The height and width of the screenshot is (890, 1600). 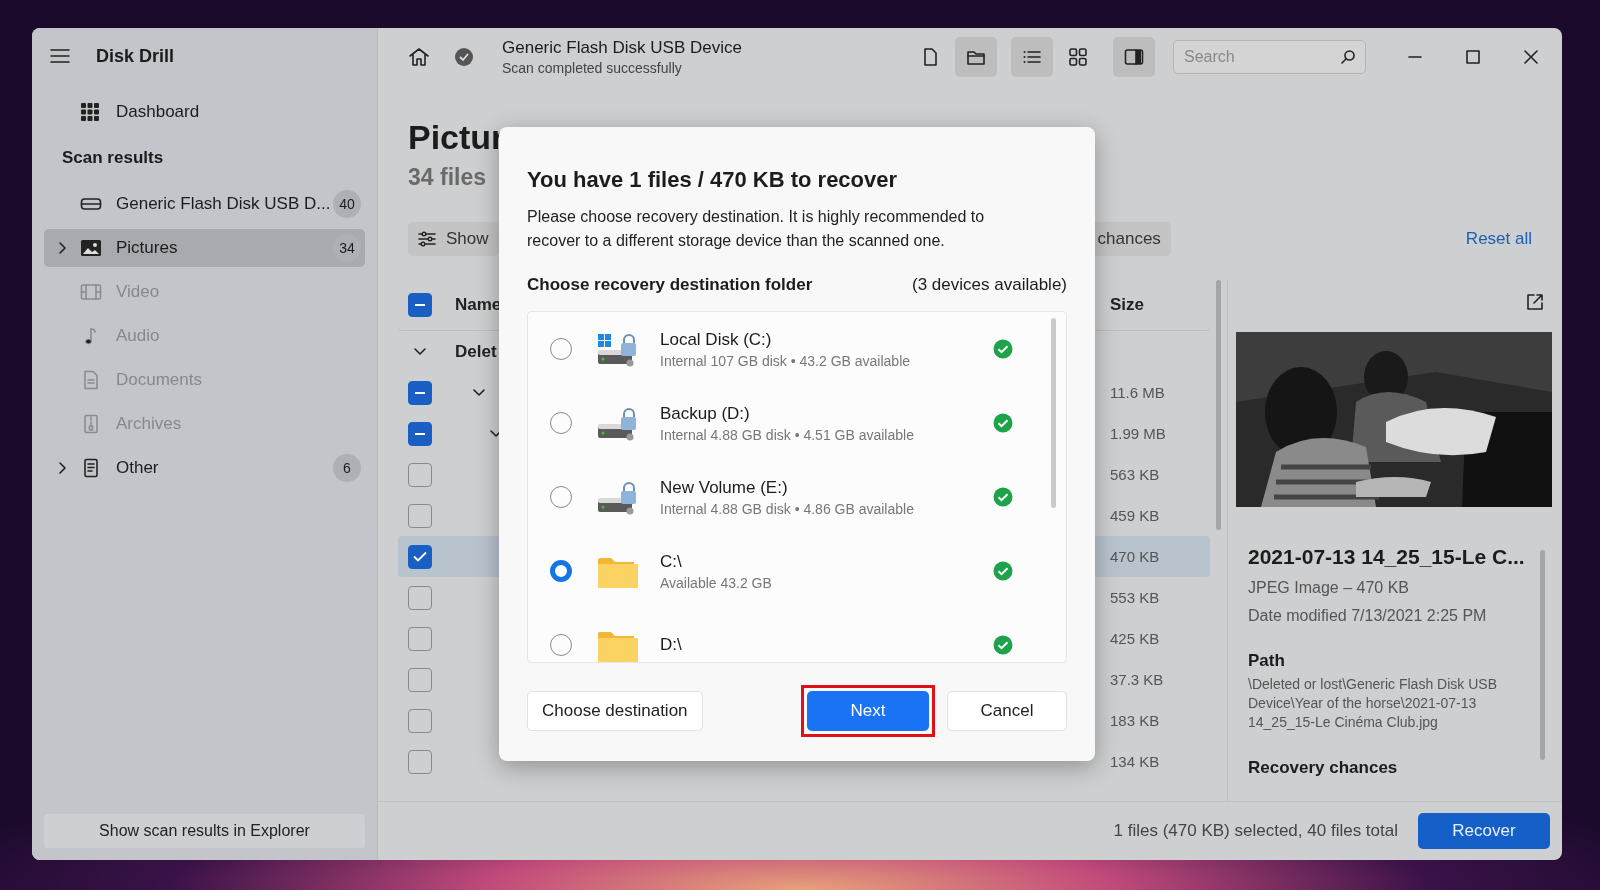 What do you see at coordinates (1135, 761) in the screenshot?
I see `file-size: 134 KB` at bounding box center [1135, 761].